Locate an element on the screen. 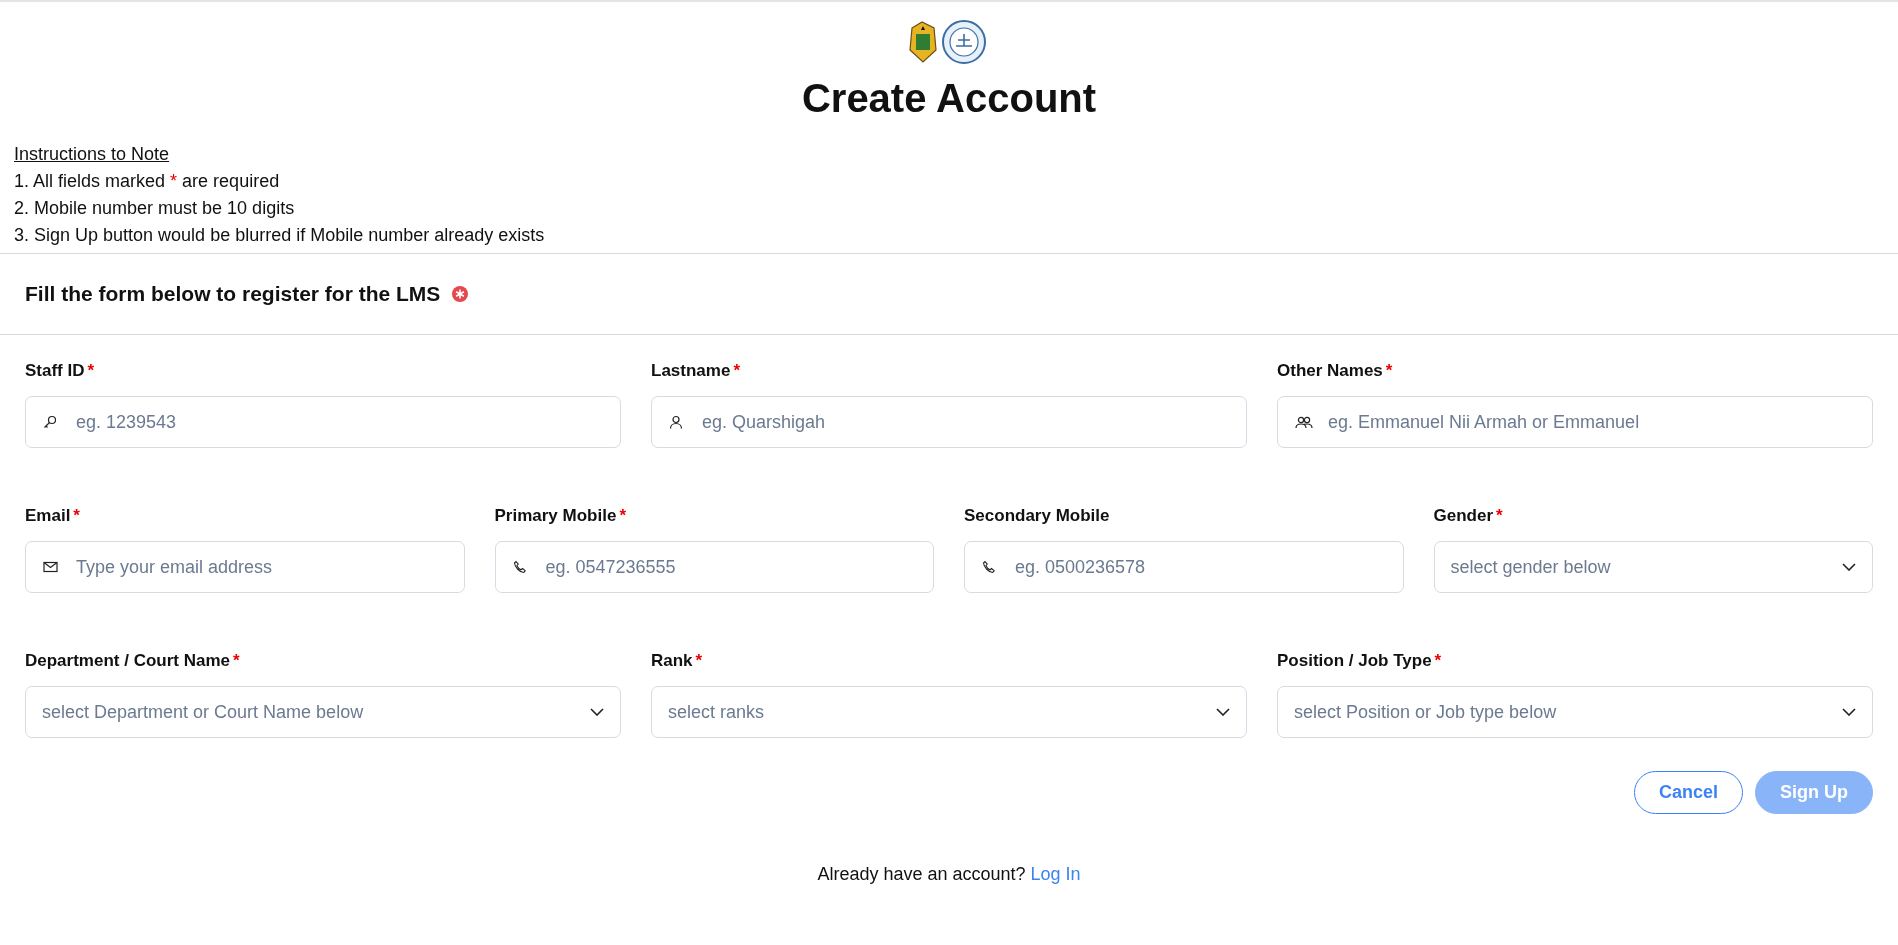 This screenshot has width=1898, height=945. input-field: eg. 1239543 is located at coordinates (323, 422).